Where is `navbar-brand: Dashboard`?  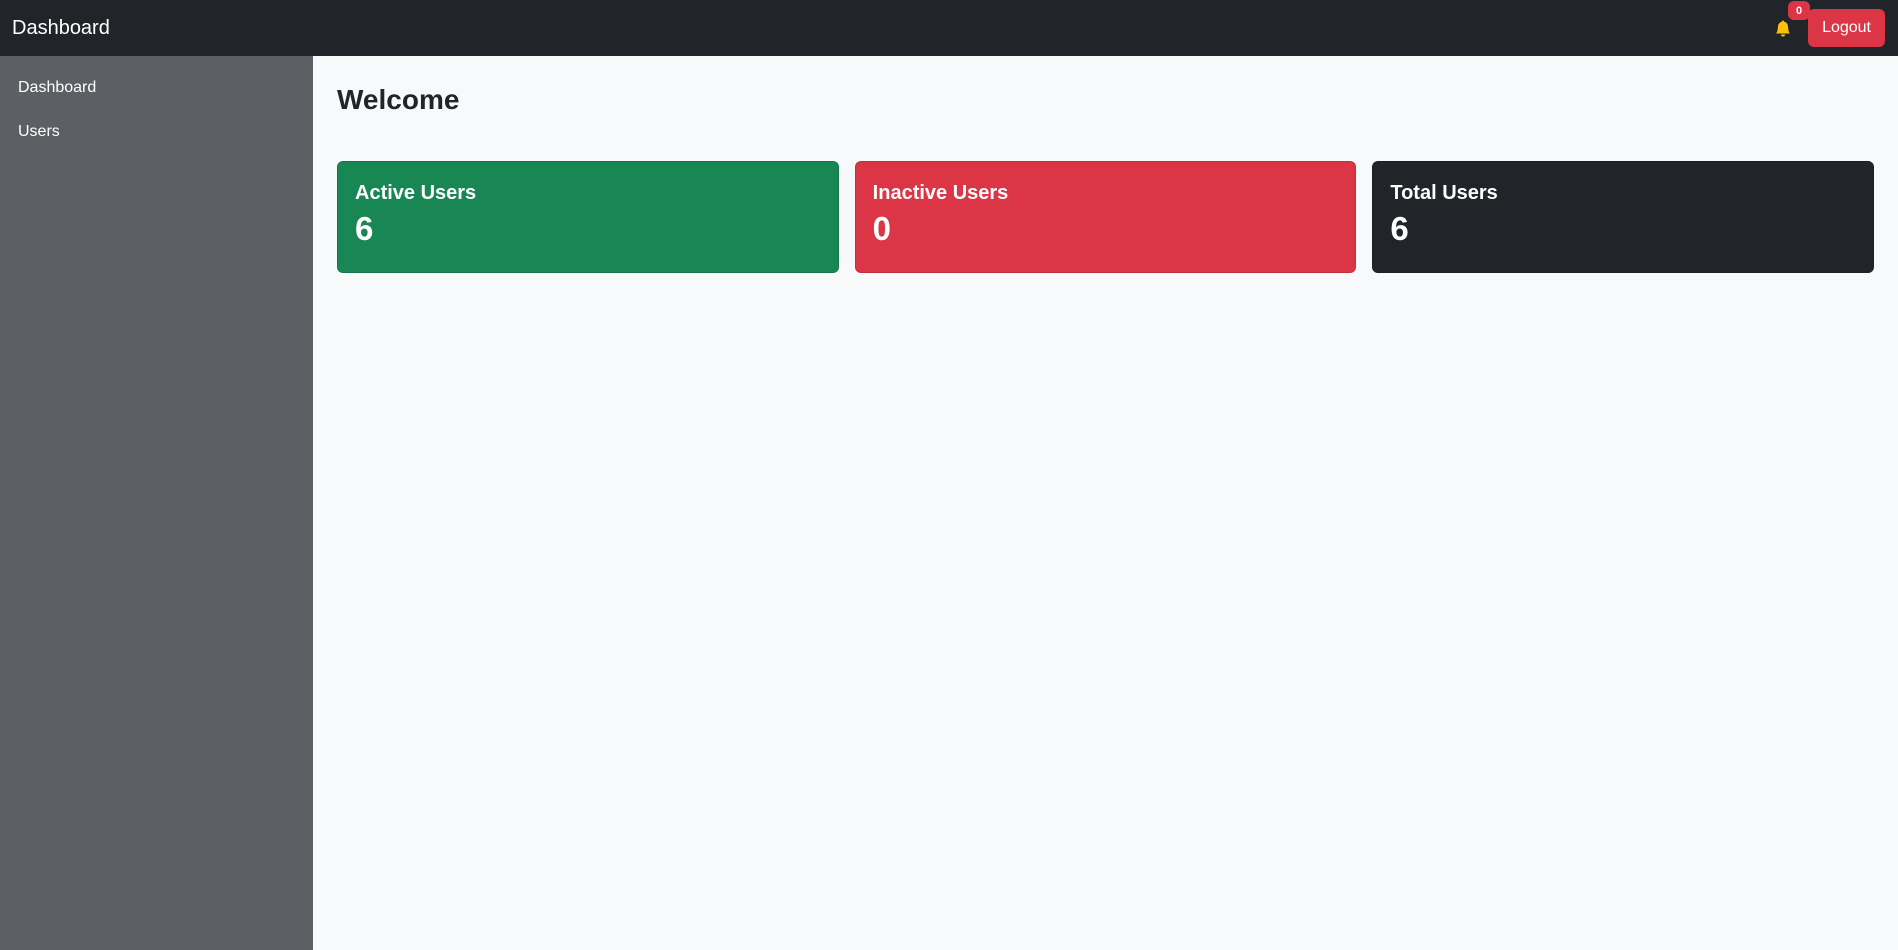 navbar-brand: Dashboard is located at coordinates (61, 28).